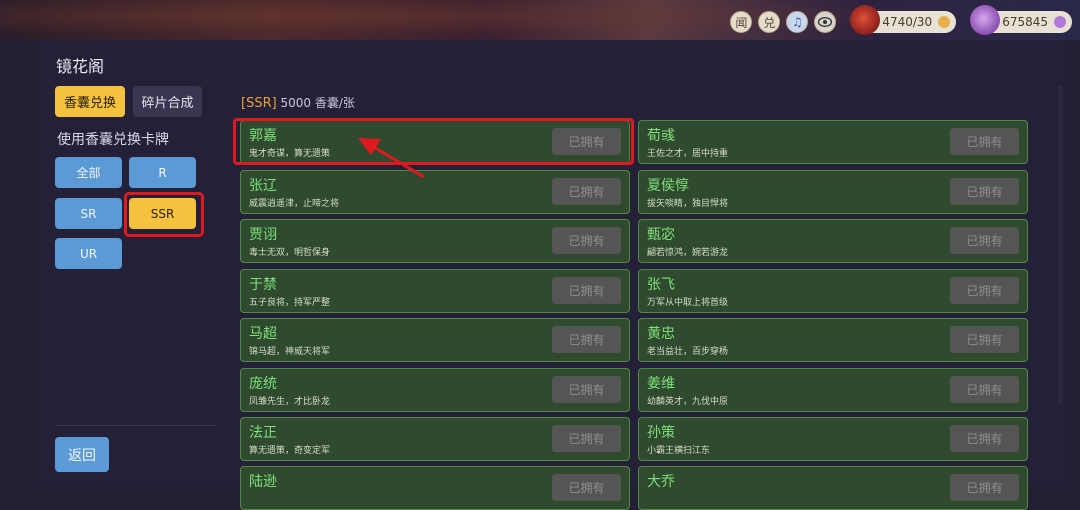 Image resolution: width=1080 pixels, height=510 pixels. I want to click on card-name: 孙策, so click(661, 433).